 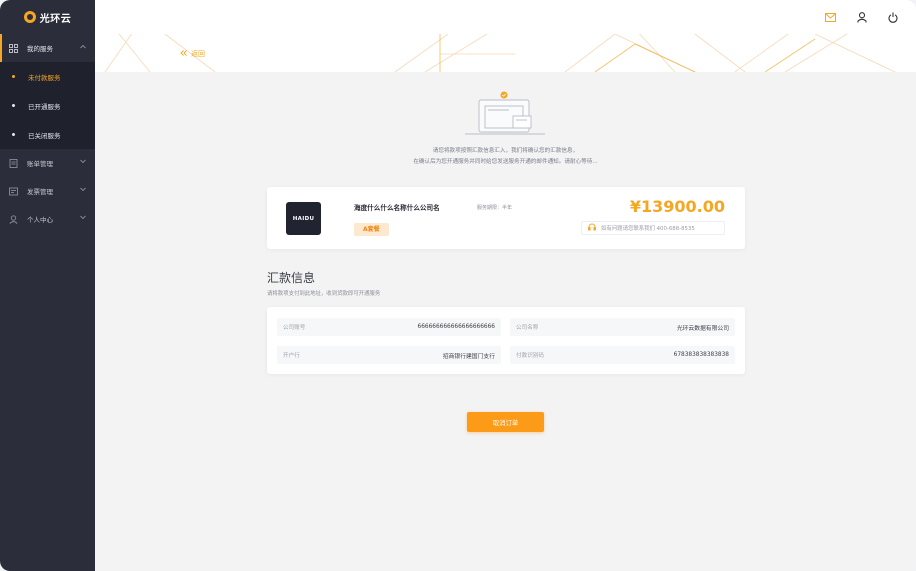 What do you see at coordinates (622, 355) in the screenshot?
I see `field-payment-code: 付款识别码 678383838383838` at bounding box center [622, 355].